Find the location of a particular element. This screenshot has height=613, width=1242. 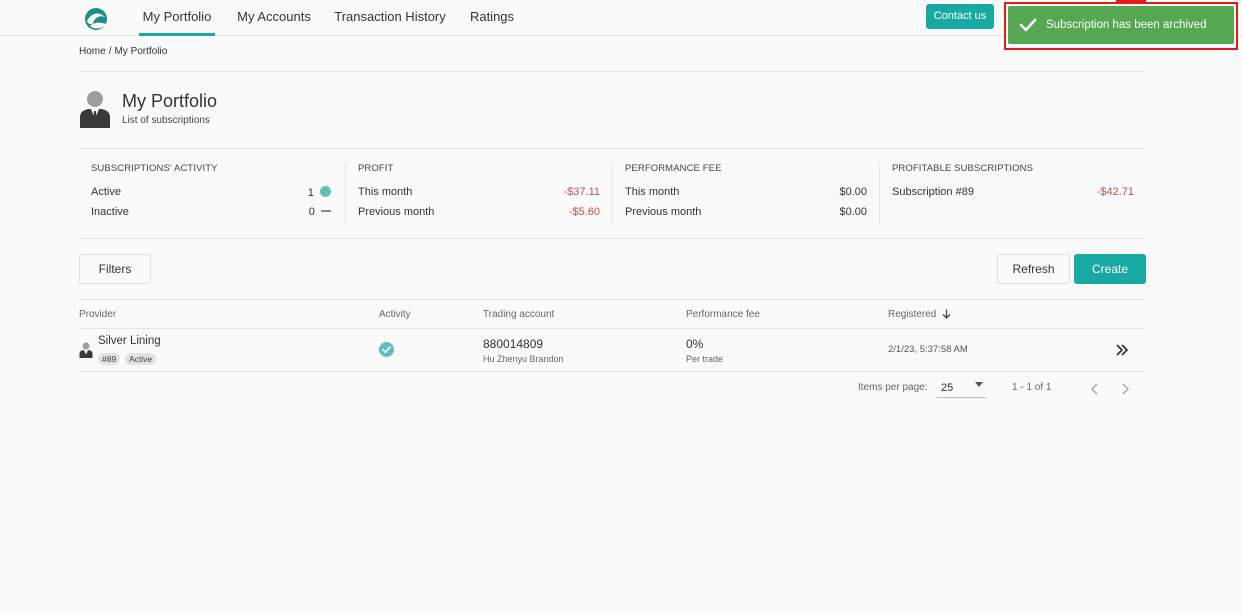

perf-fee-prev-month-value: $0.00 is located at coordinates (853, 212).